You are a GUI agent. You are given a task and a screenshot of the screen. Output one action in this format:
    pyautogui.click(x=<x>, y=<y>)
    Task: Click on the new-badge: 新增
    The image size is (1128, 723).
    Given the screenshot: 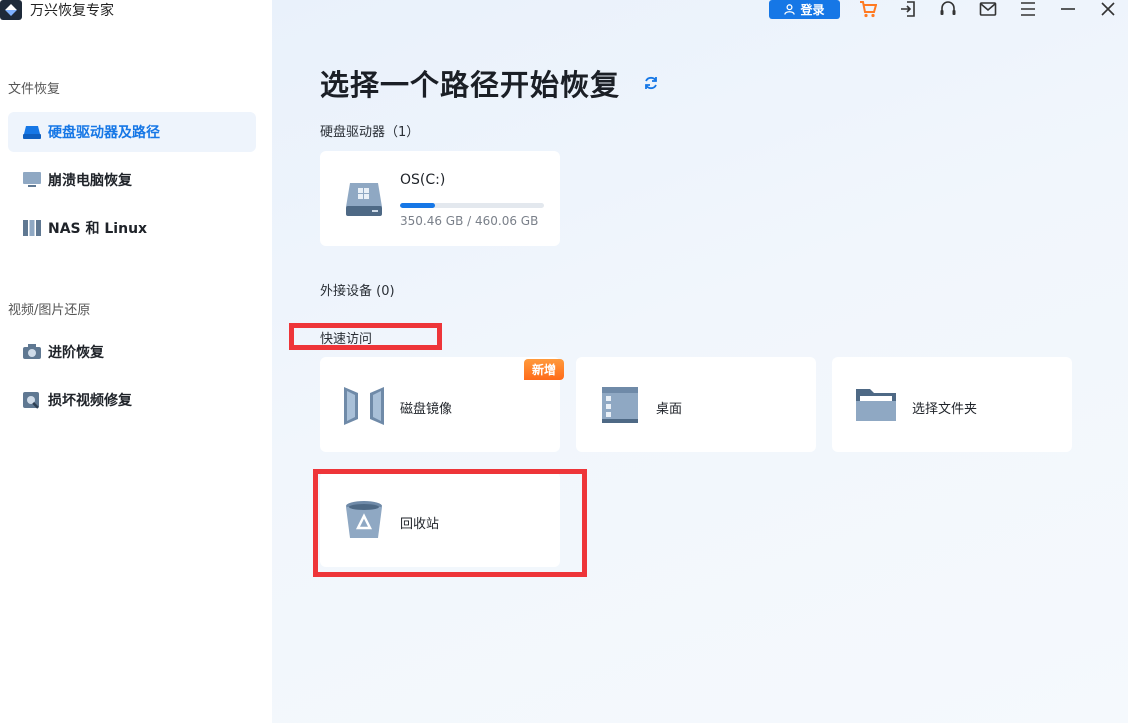 What is the action you would take?
    pyautogui.click(x=544, y=369)
    